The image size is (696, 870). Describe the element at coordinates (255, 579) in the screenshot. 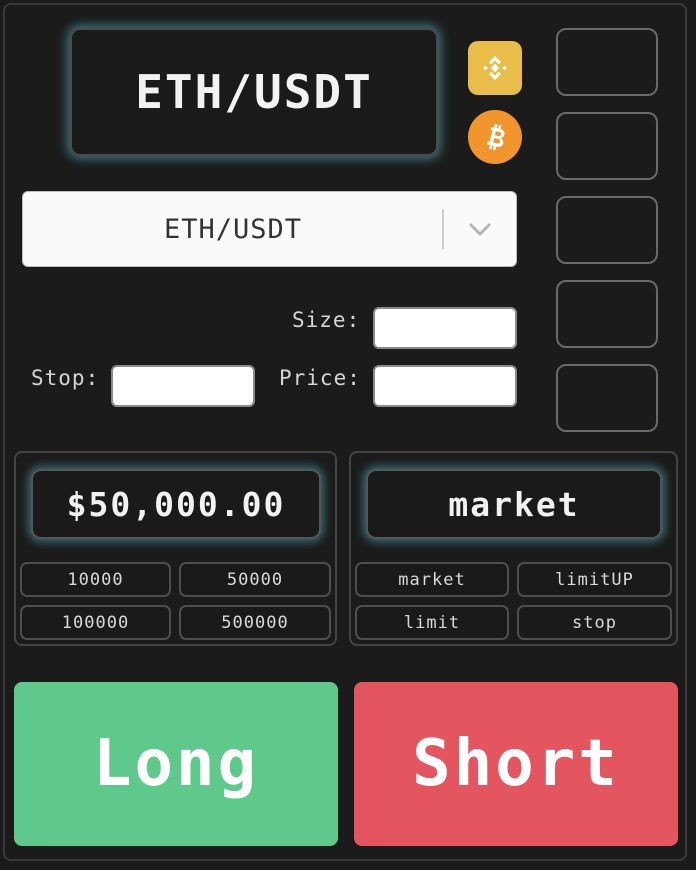

I see `amount-preset-50000: 50000` at that location.